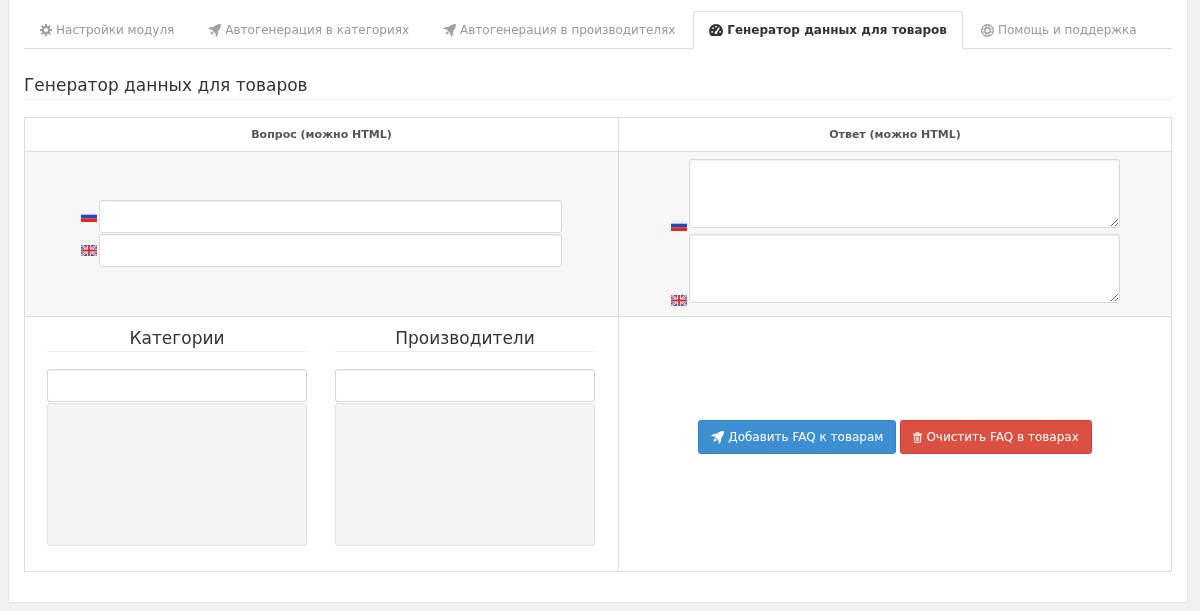 The width and height of the screenshot is (1200, 611). I want to click on gear-icon, so click(46, 30).